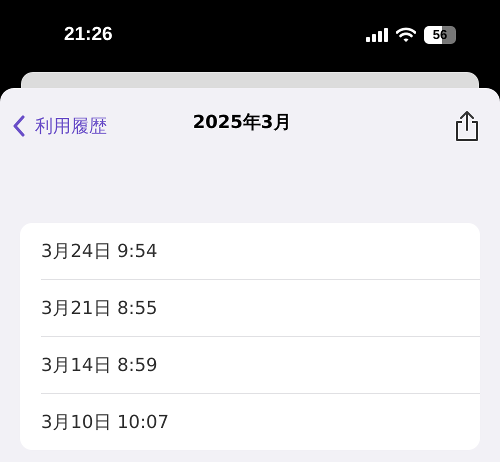 Image resolution: width=500 pixels, height=462 pixels. I want to click on back-button: 利用履歴, so click(59, 126).